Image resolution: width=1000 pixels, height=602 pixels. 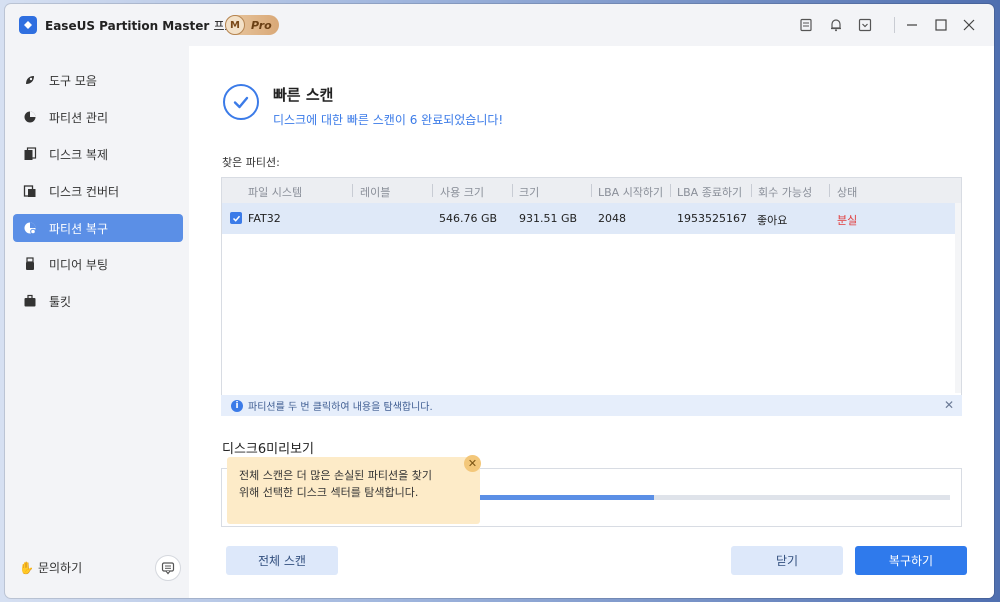 I want to click on column-file-system: 파일 시스템, so click(x=275, y=192).